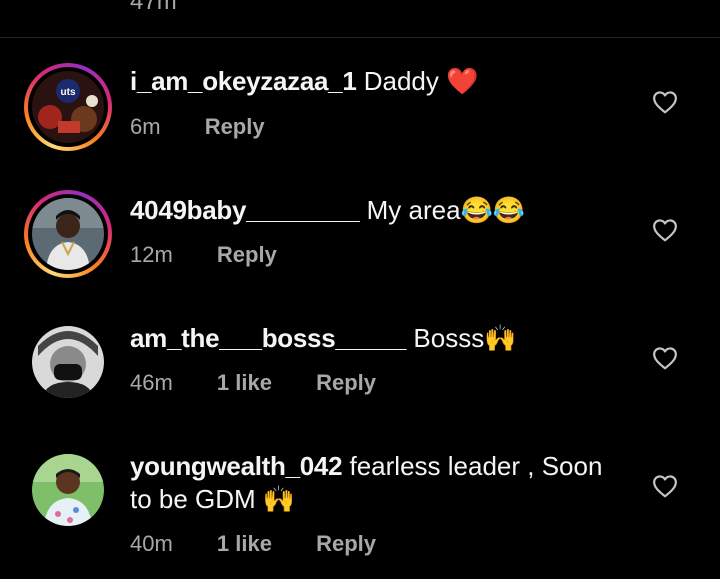  I want to click on svg-text: uts, so click(68, 92).